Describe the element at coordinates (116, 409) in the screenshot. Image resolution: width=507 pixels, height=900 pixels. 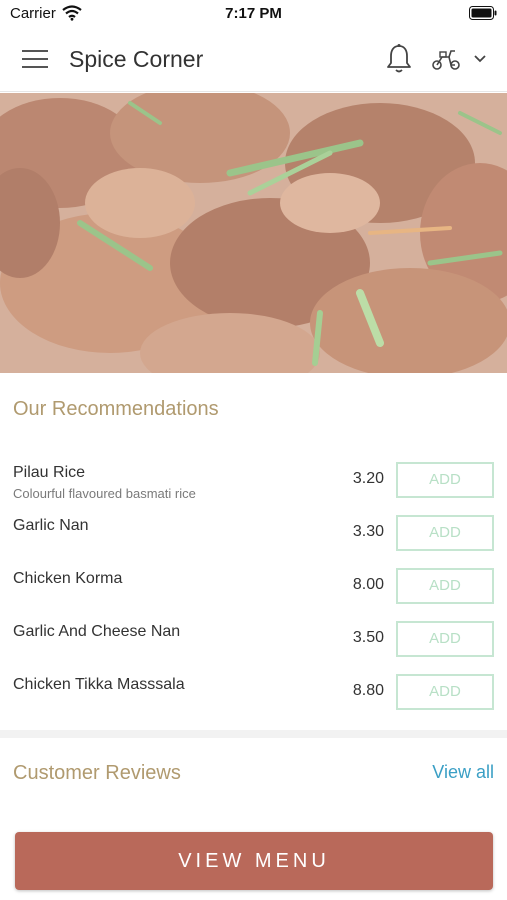
I see `recommendations-title: Our Recommendations` at that location.